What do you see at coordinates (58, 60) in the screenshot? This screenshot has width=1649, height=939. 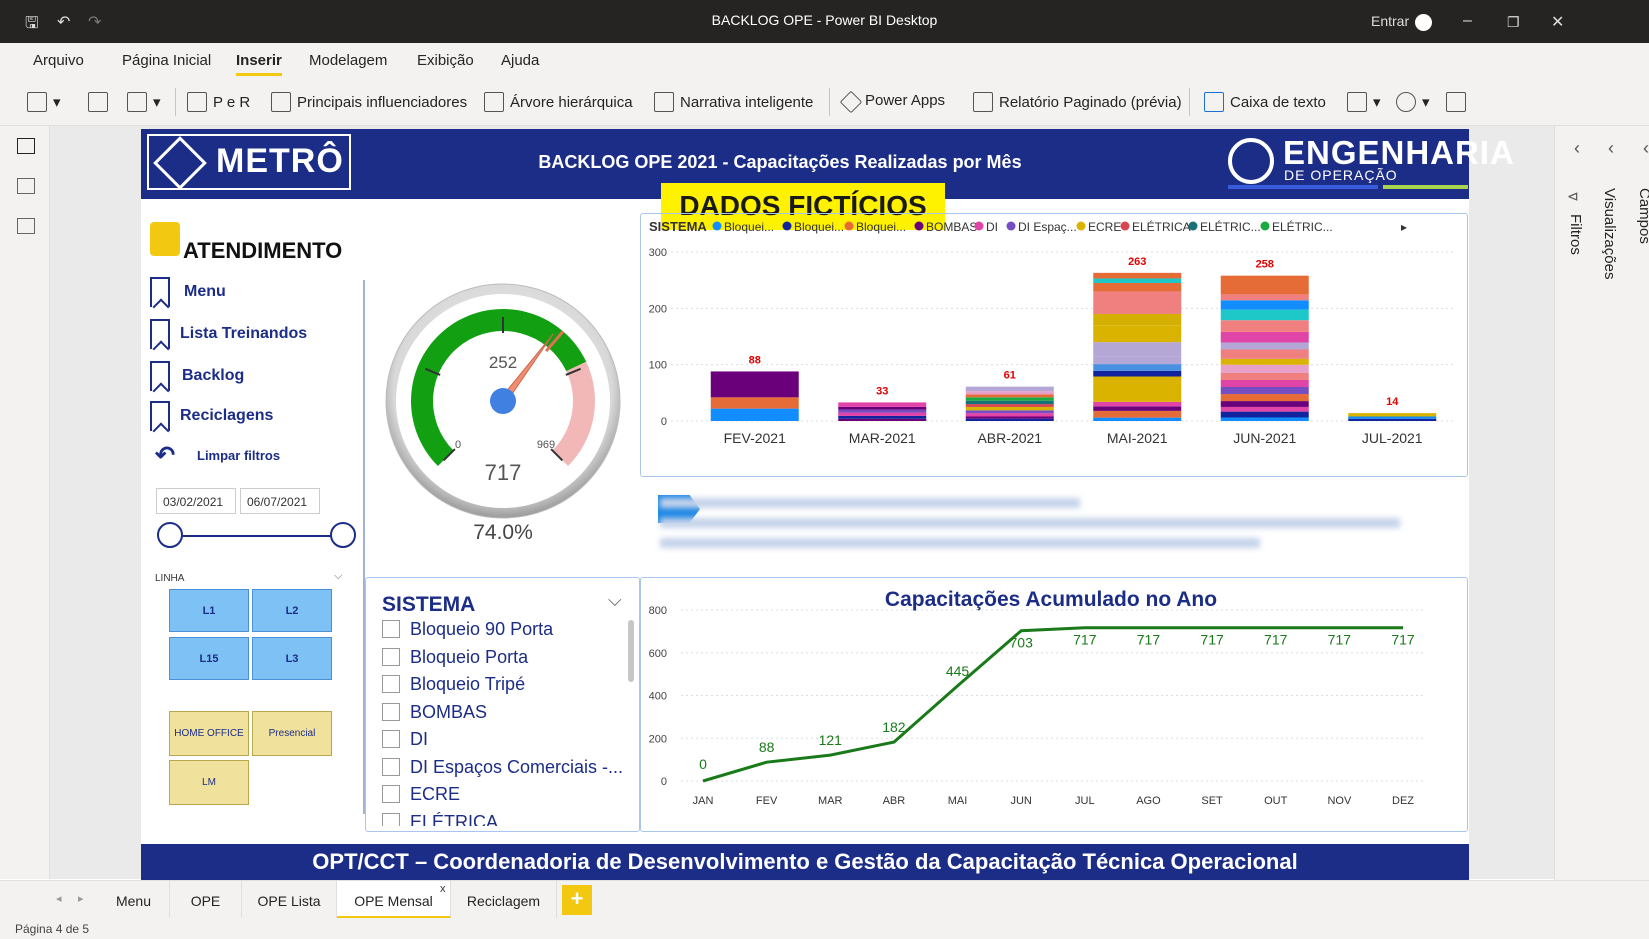 I see `menu-arquivo: Arquivo` at bounding box center [58, 60].